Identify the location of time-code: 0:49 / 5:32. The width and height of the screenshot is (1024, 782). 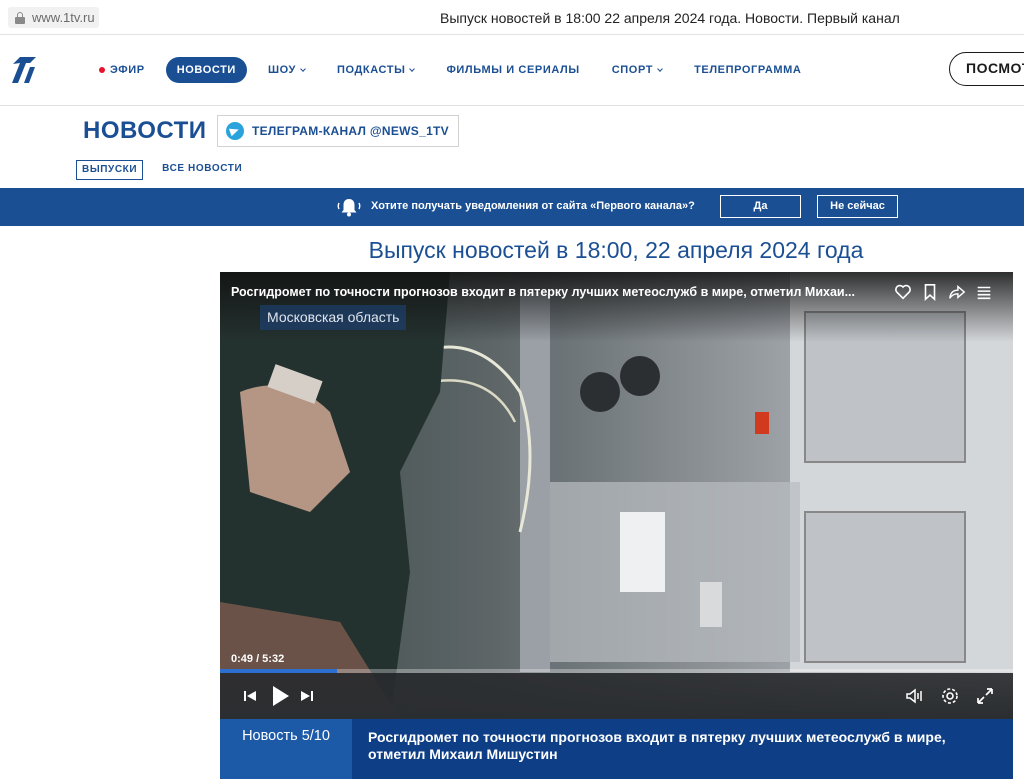
(258, 659).